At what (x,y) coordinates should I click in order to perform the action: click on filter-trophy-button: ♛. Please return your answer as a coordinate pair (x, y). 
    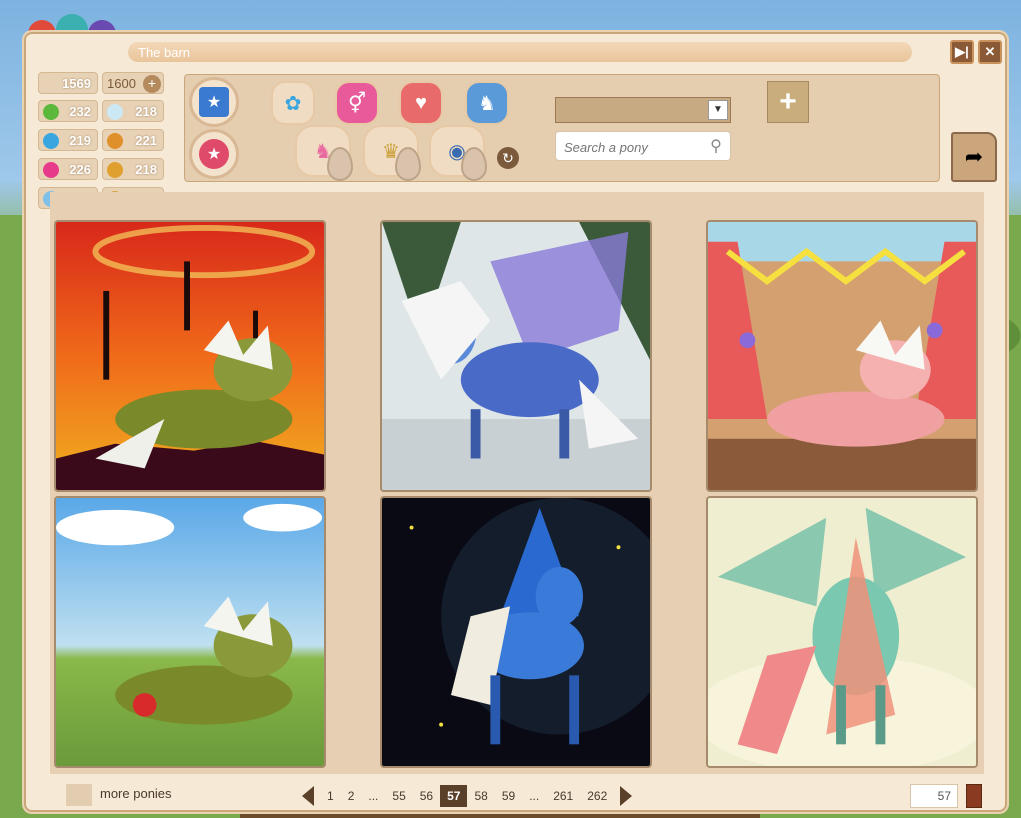
    Looking at the image, I should click on (392, 153).